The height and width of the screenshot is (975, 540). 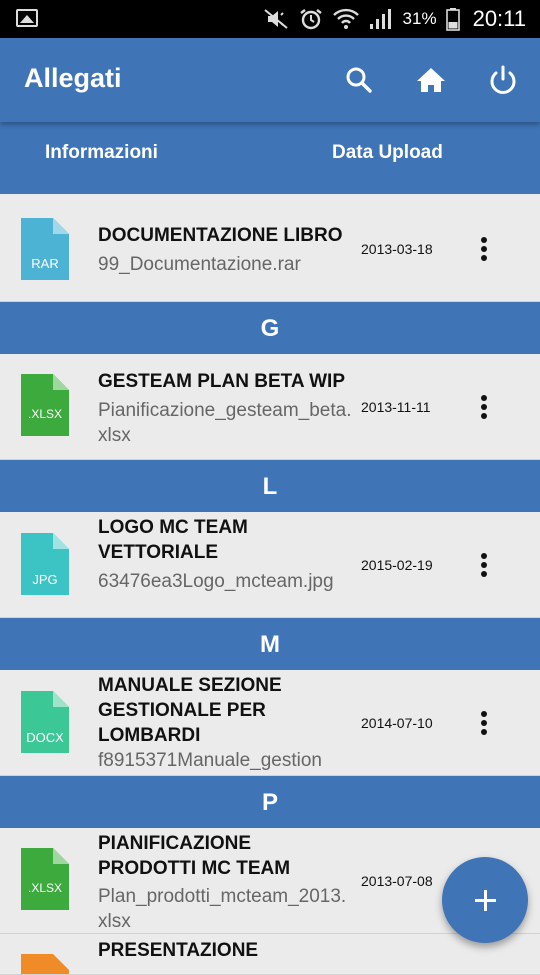 What do you see at coordinates (101, 153) in the screenshot?
I see `column-info: Informazioni` at bounding box center [101, 153].